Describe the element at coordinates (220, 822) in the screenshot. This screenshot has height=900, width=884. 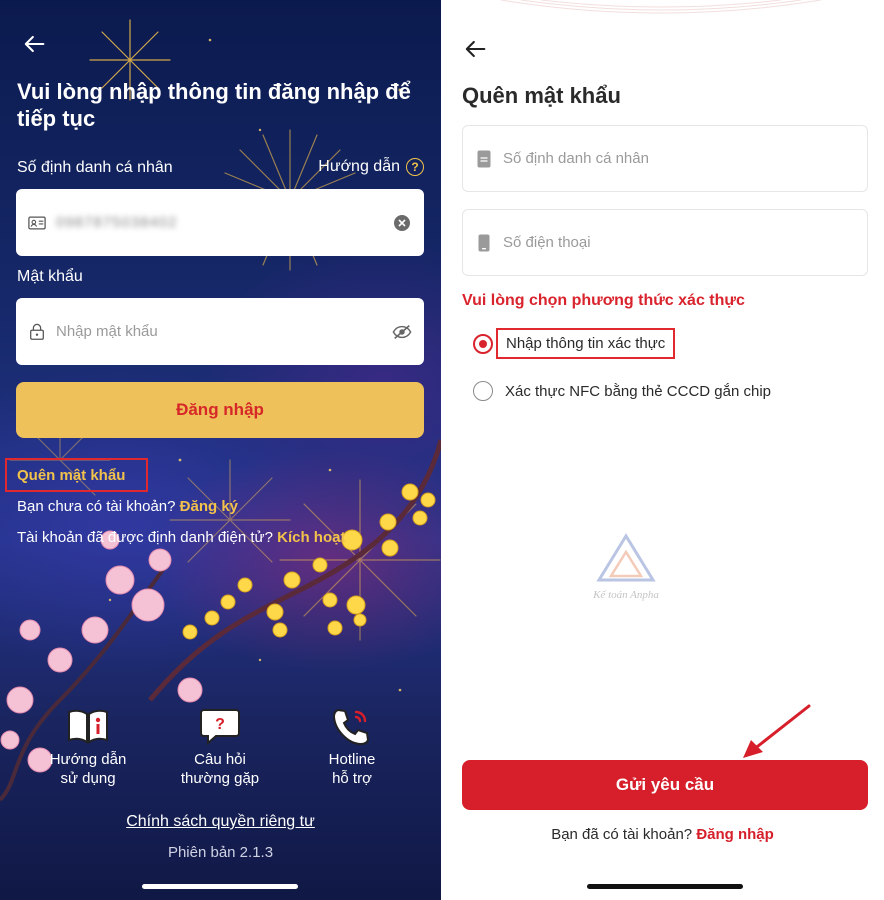
I see `privacy-policy-link: Chính sách quyền riêng tư` at that location.